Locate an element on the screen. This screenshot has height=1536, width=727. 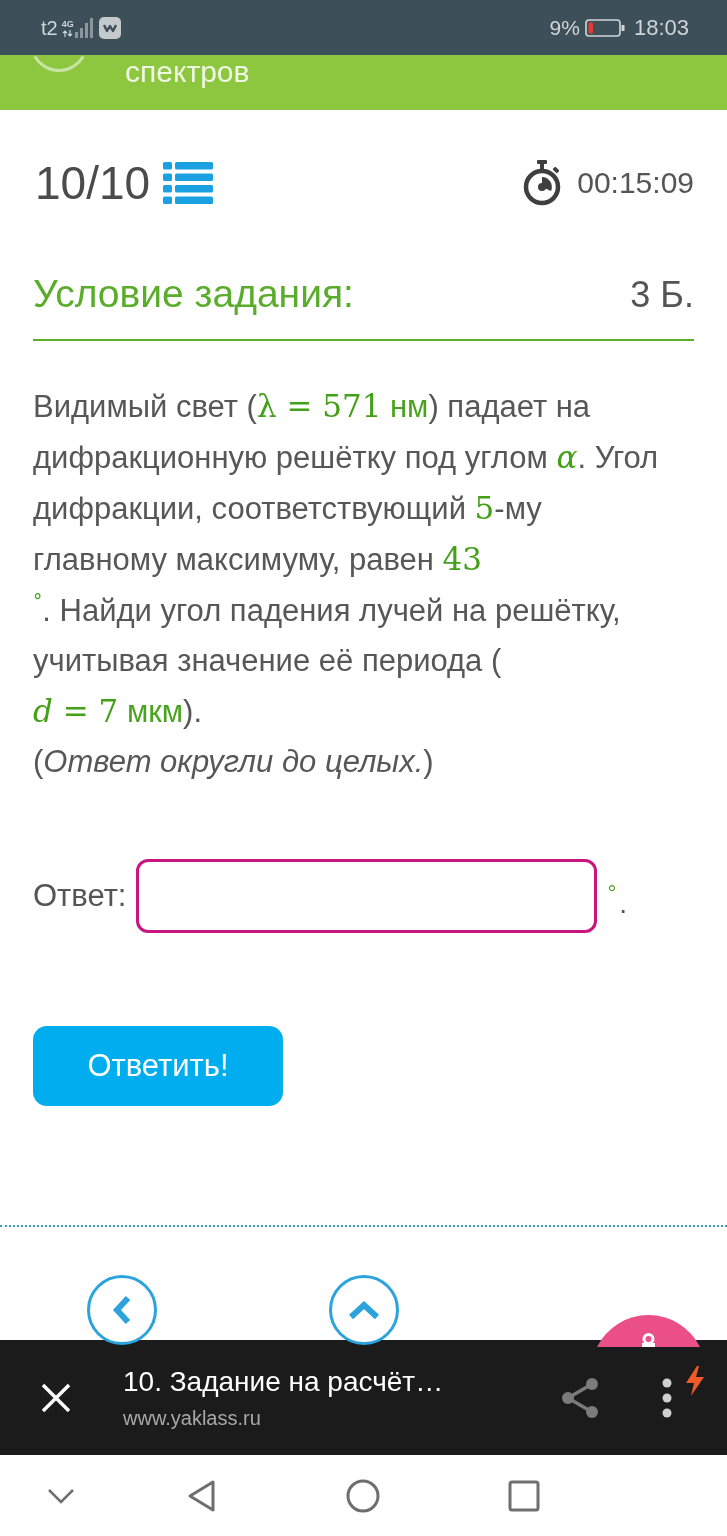
chevron-up-icon is located at coordinates (364, 1310).